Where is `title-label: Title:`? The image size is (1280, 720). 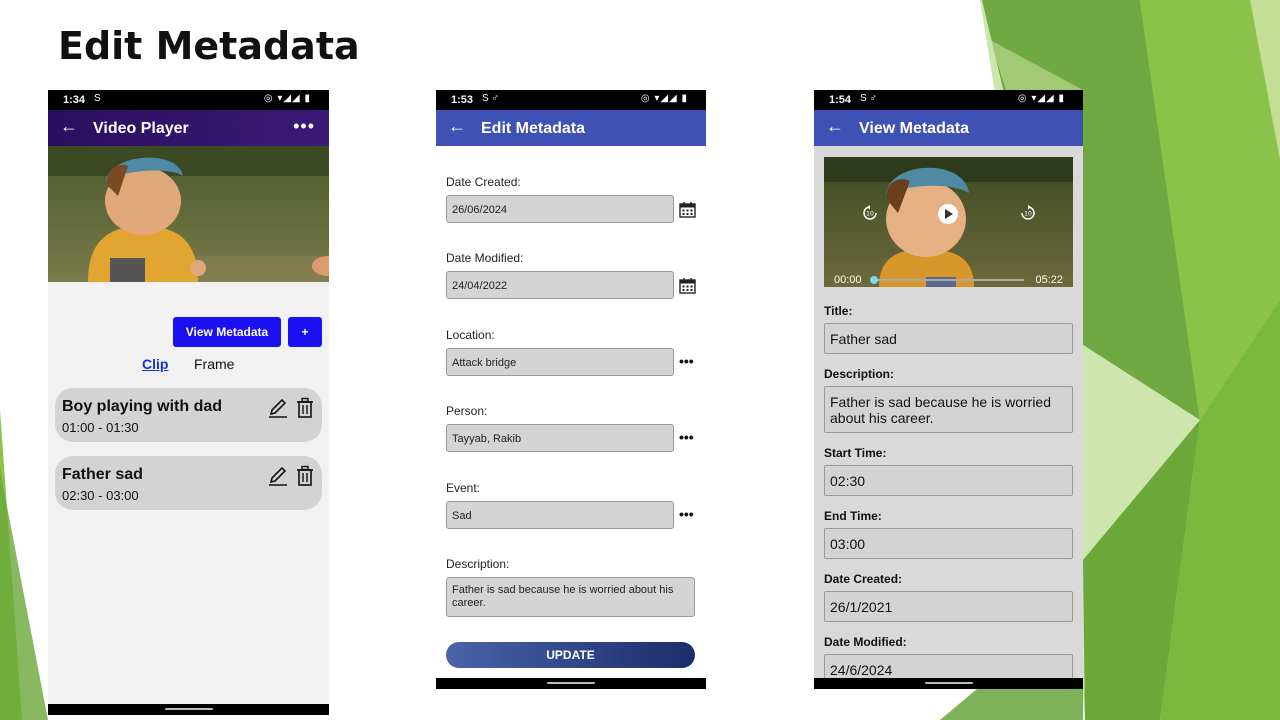 title-label: Title: is located at coordinates (838, 311).